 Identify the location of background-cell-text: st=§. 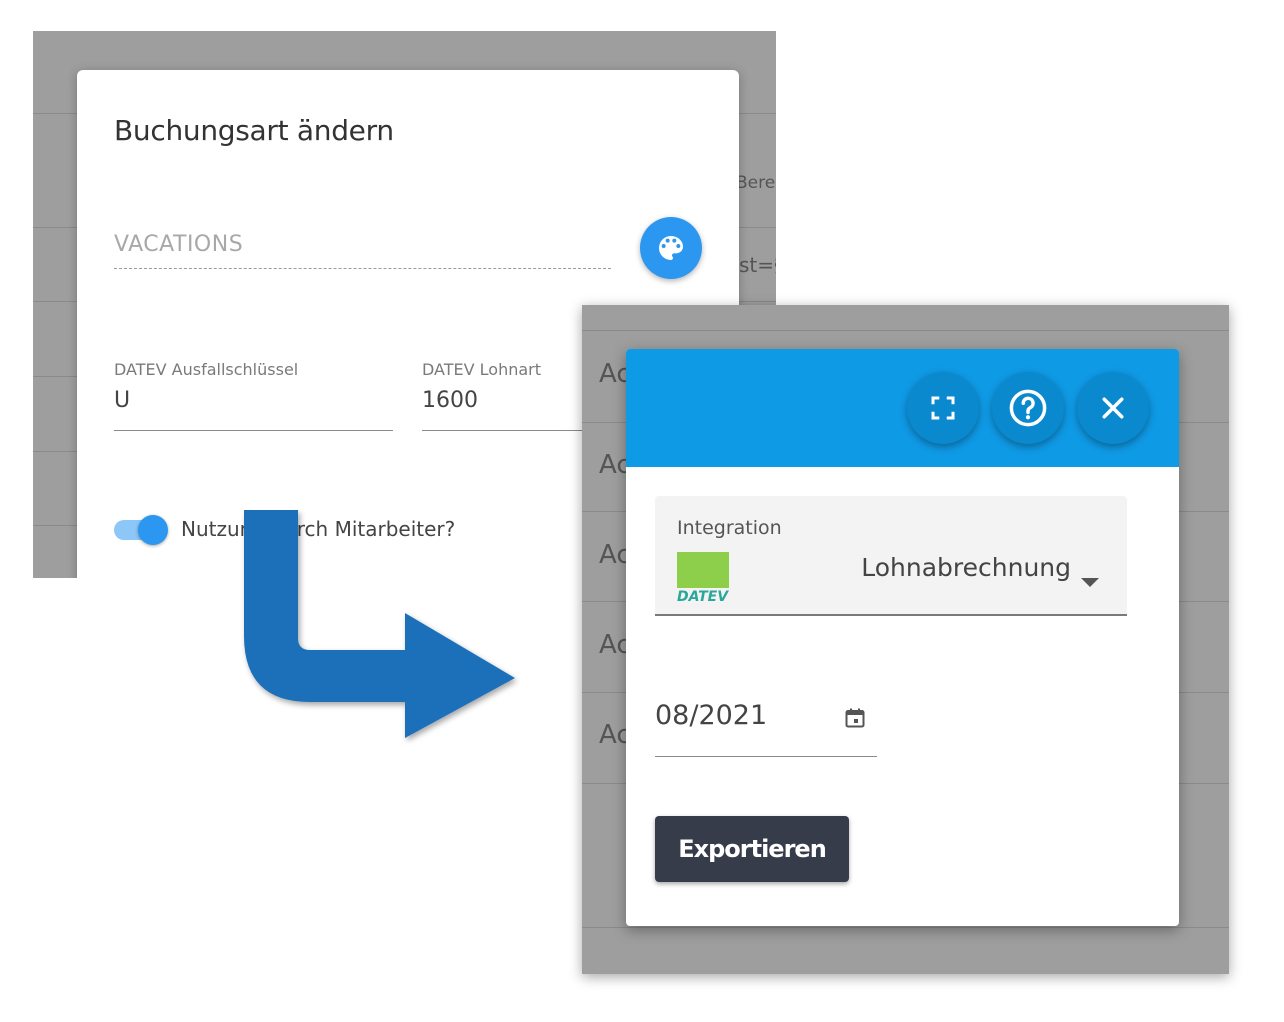
(757, 265).